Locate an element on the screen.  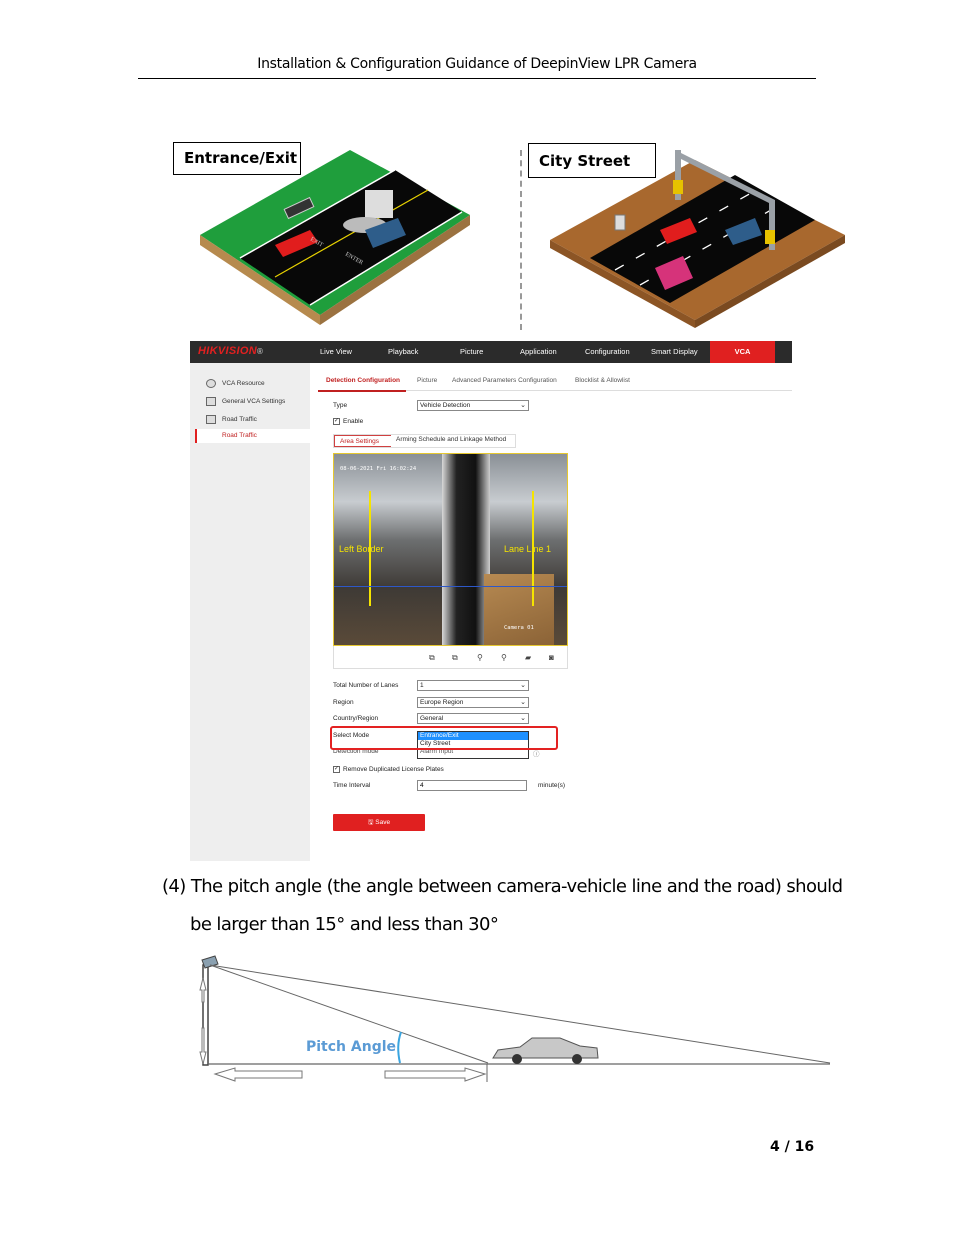
type-label: Type is located at coordinates (340, 405).